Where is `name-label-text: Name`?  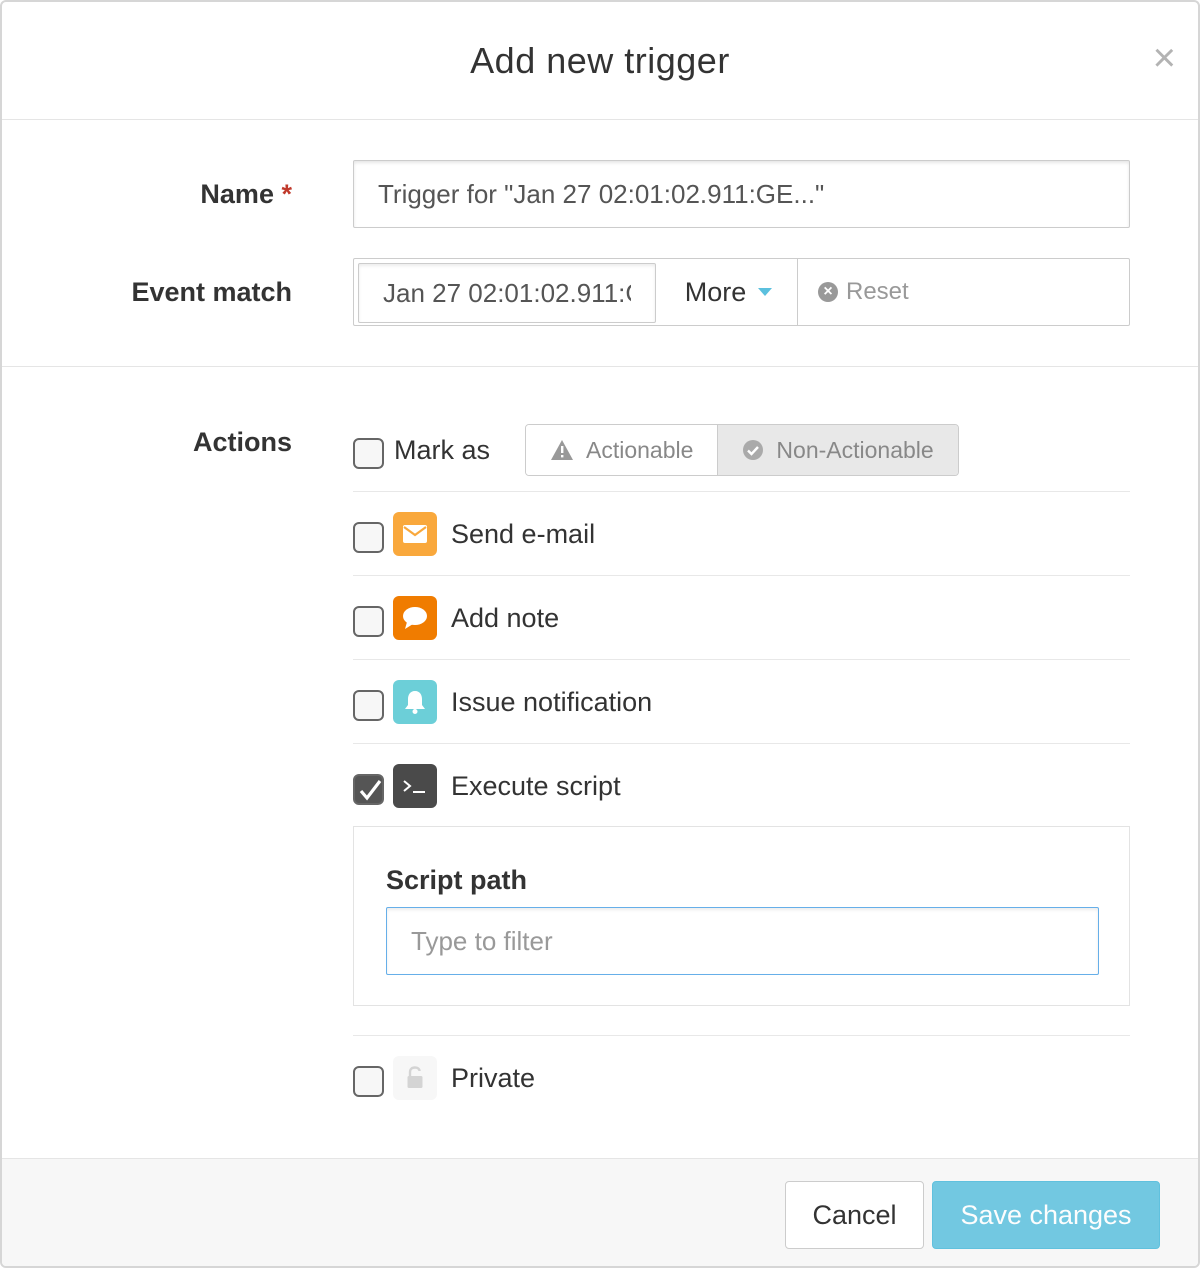 name-label-text: Name is located at coordinates (237, 194).